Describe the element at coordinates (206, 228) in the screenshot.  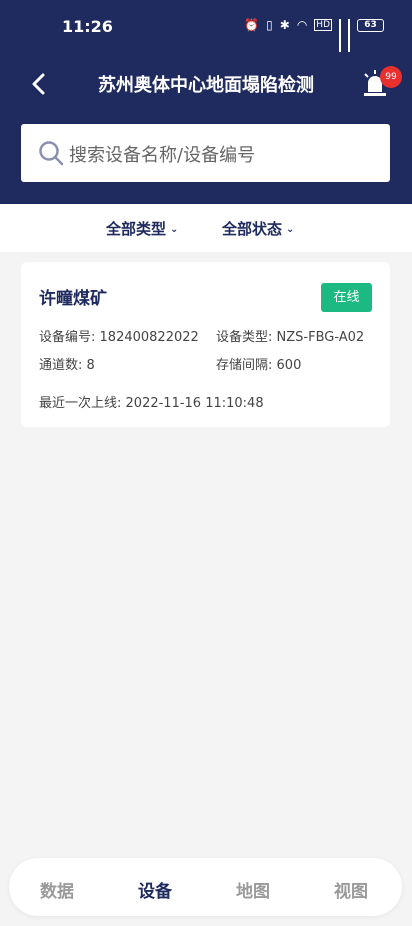
I see `filter-bar: 全部类型 ⌄ 全部状态 ⌄` at that location.